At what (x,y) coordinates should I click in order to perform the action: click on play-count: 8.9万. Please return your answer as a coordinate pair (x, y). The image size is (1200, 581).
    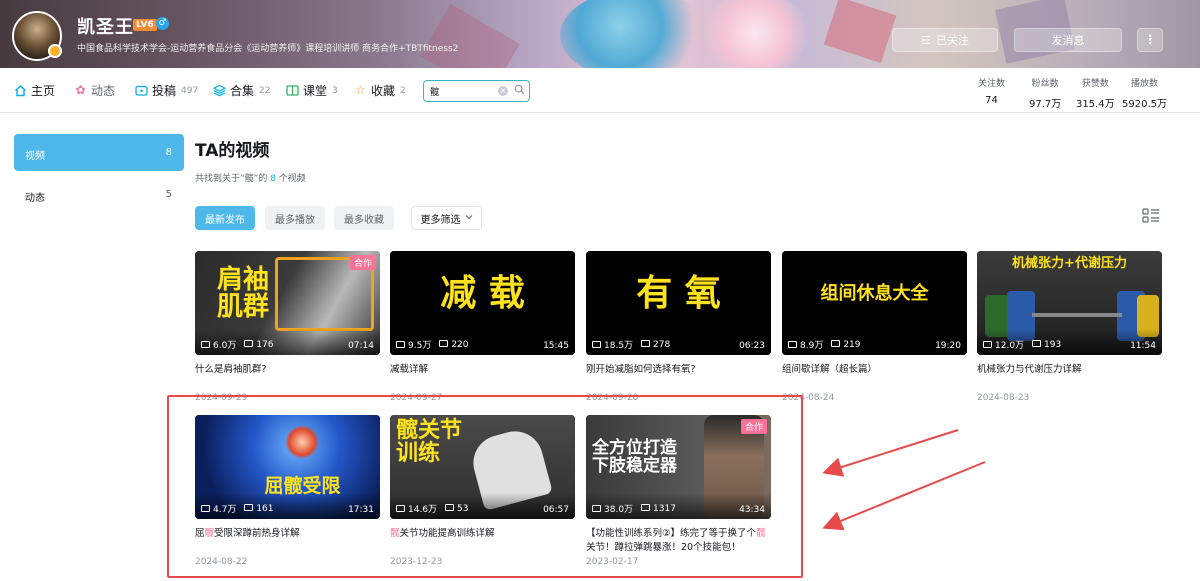
    Looking at the image, I should click on (805, 344).